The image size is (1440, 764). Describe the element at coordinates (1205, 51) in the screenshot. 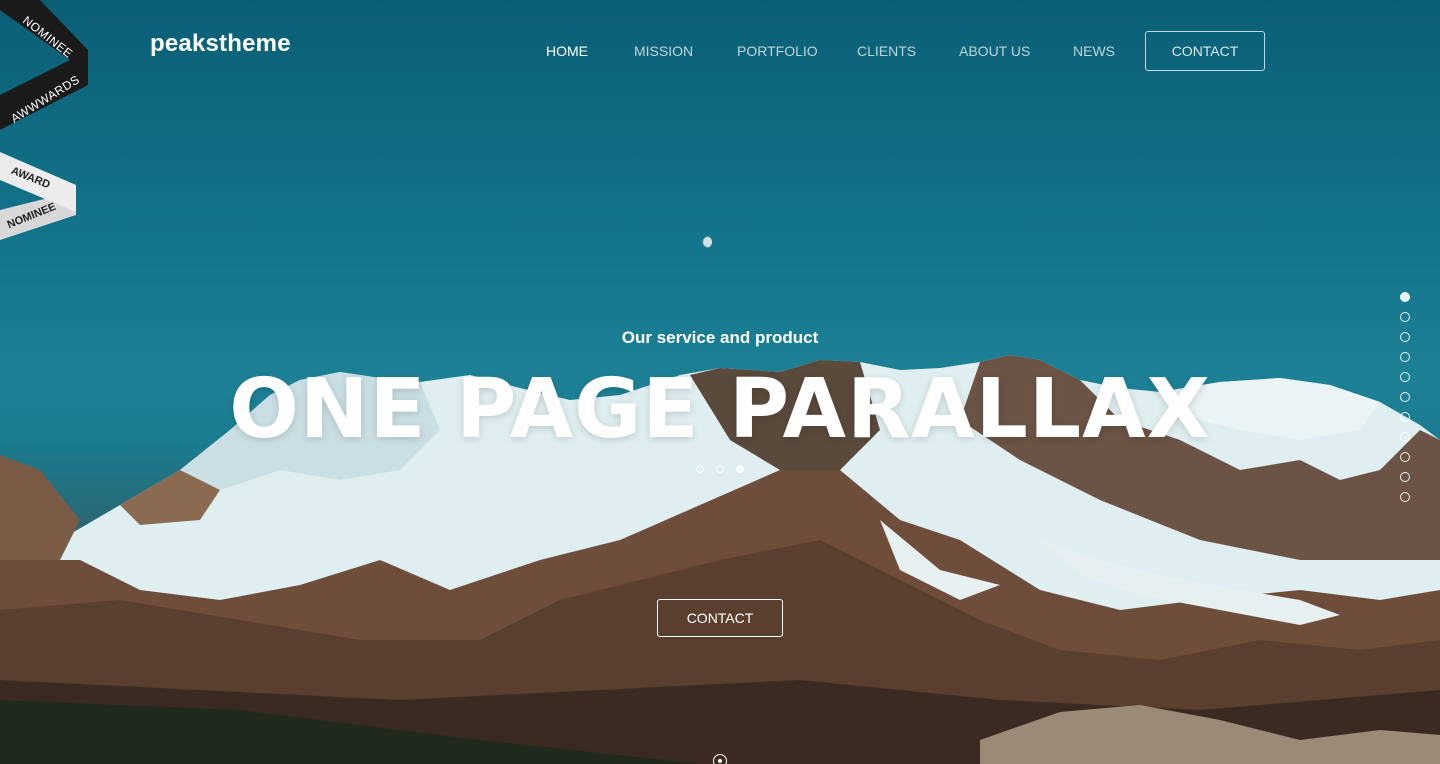

I see `nav-contact-button: CONTACT` at that location.